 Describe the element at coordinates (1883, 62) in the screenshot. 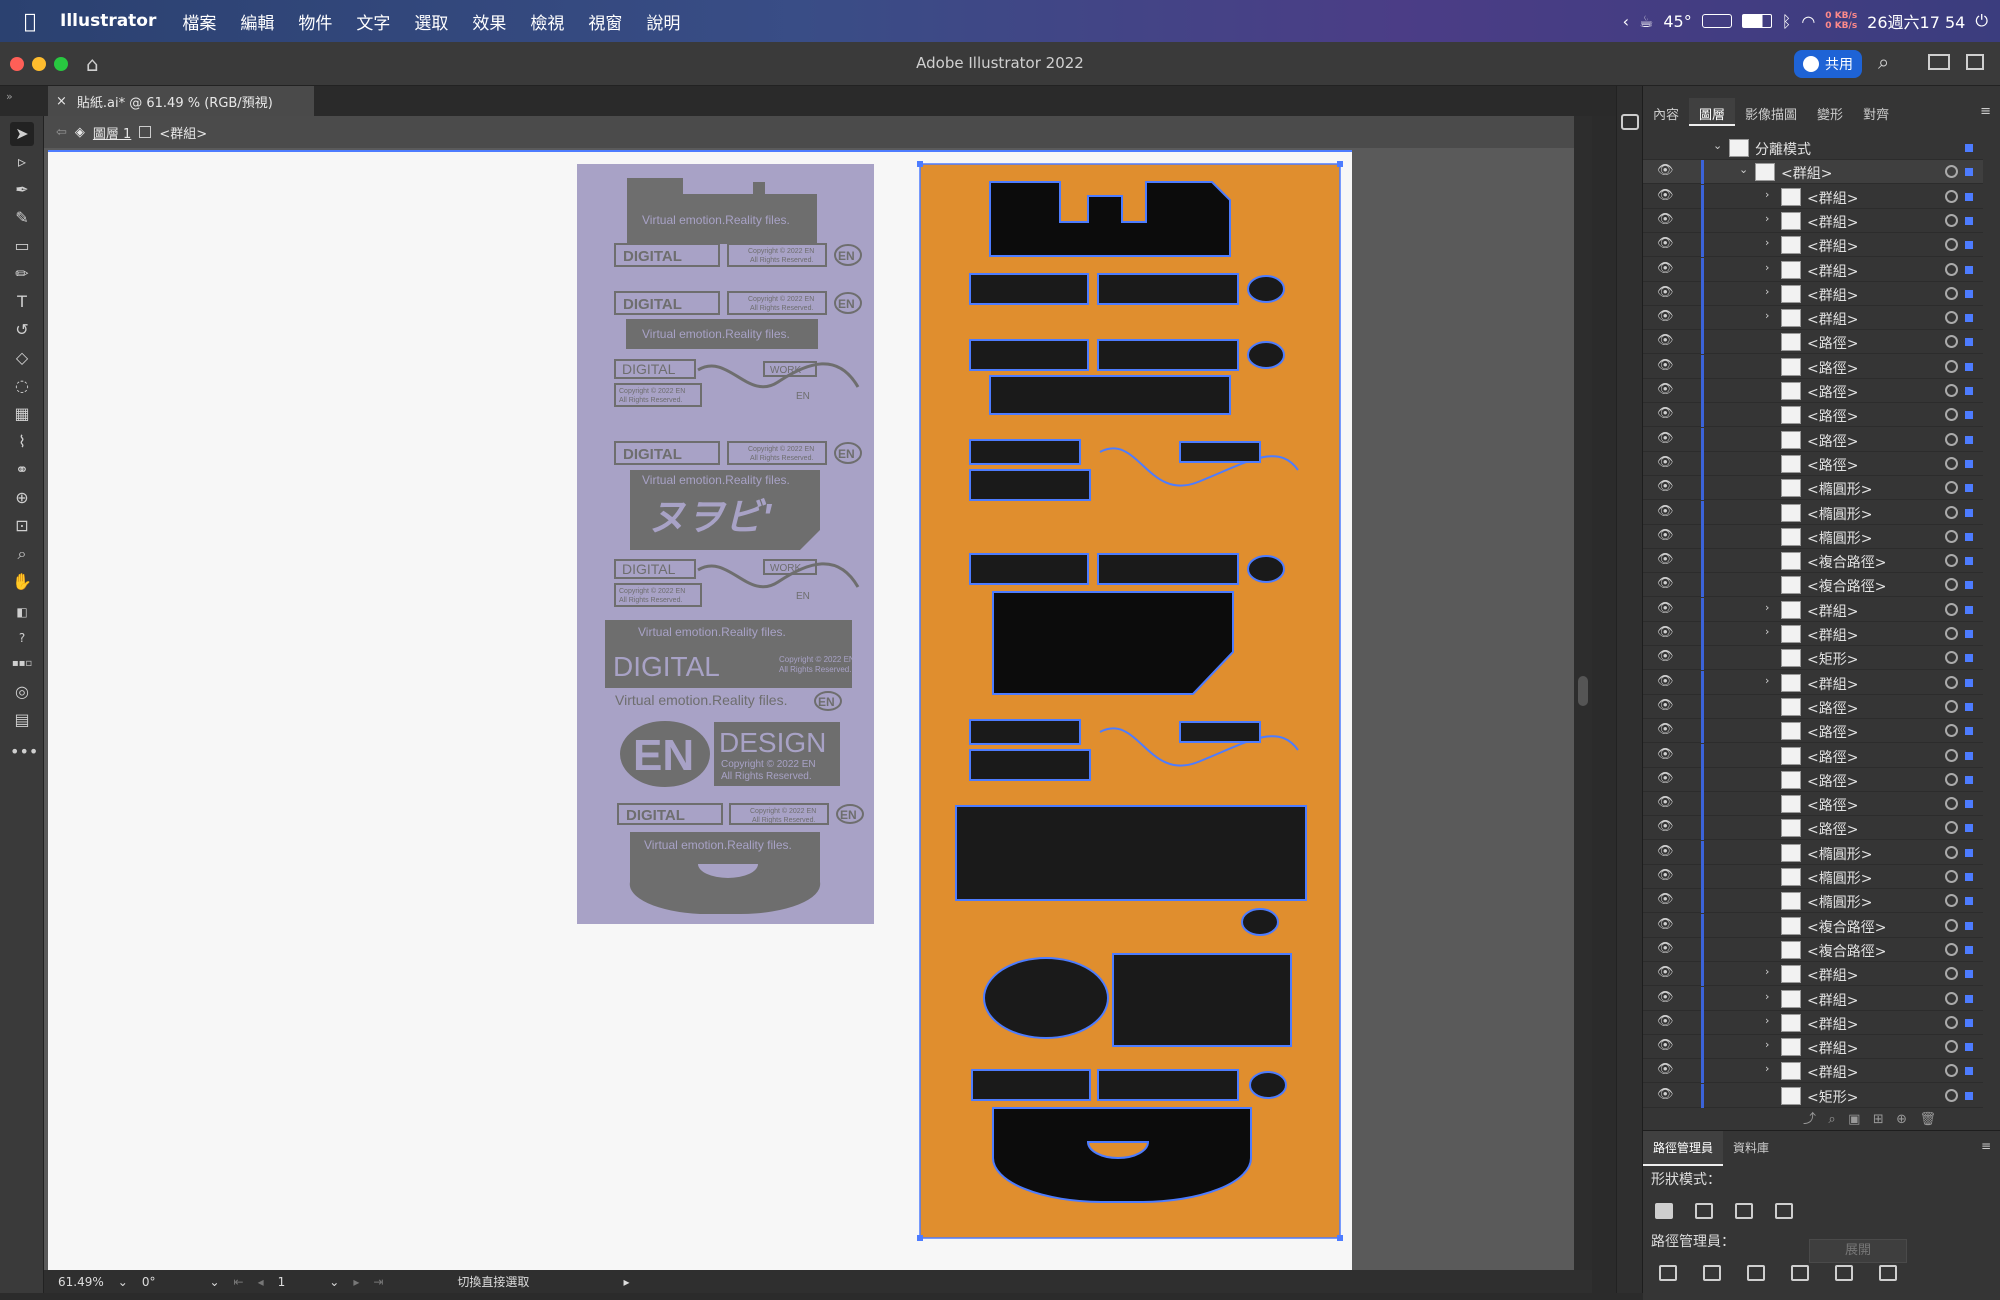

I see `search-icon: ⌕` at that location.